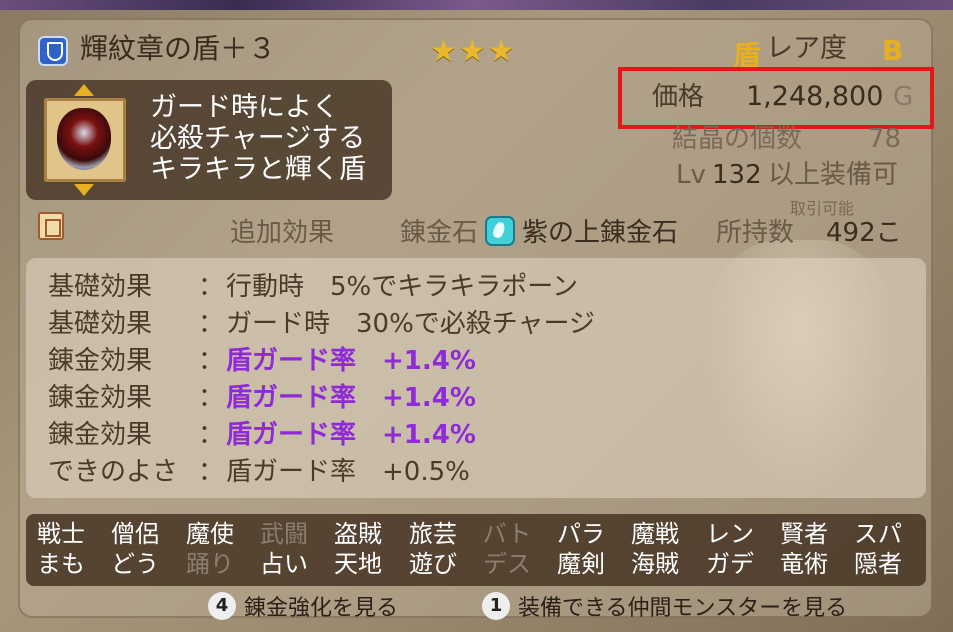  What do you see at coordinates (210, 534) in the screenshot?
I see `job-cell: 魔使` at bounding box center [210, 534].